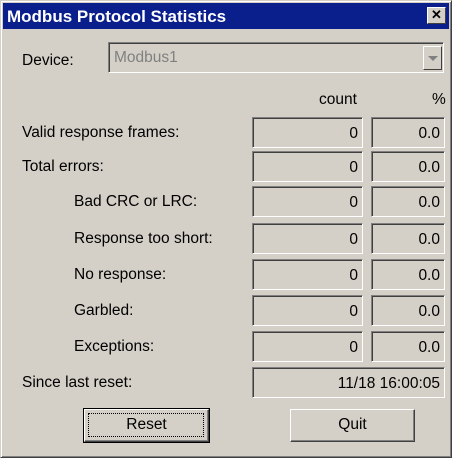 The image size is (452, 458). I want to click on chevron-down-icon, so click(433, 58).